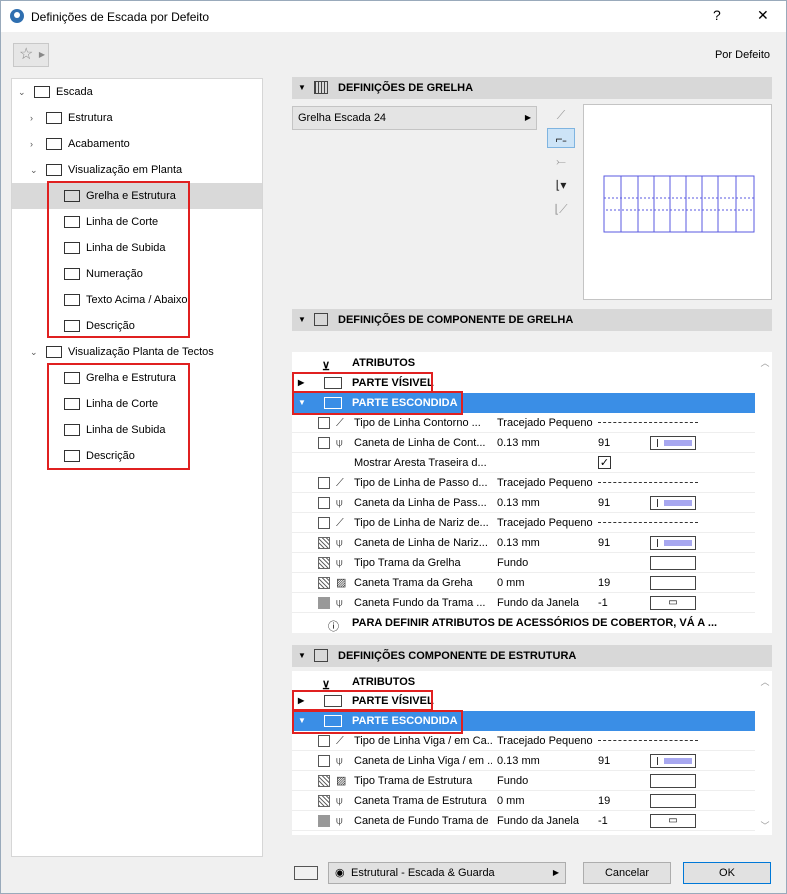 Image resolution: width=787 pixels, height=894 pixels. Describe the element at coordinates (447, 873) in the screenshot. I see `layer-dropdown: ◉ Estrutural - Escada & Guarda ▶` at that location.